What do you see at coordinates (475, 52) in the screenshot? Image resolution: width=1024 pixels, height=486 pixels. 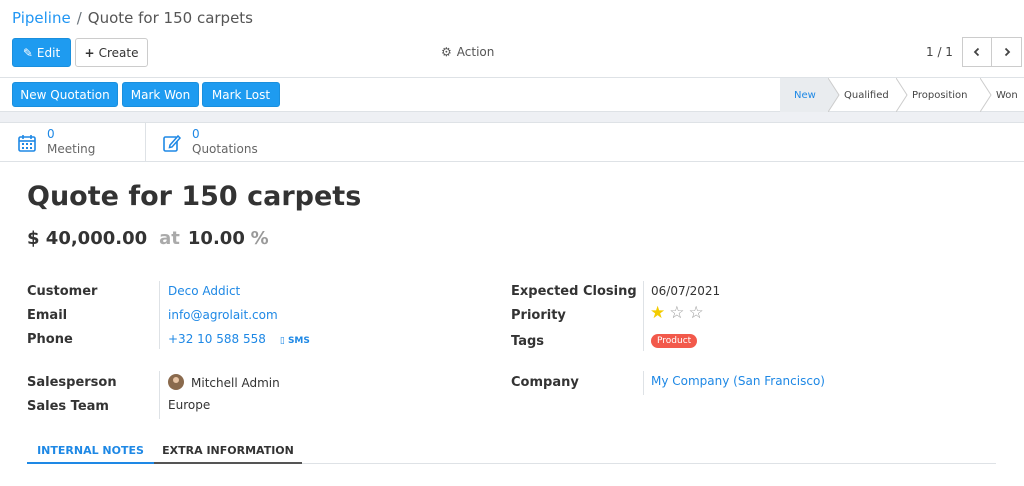 I see `action-label: Action` at bounding box center [475, 52].